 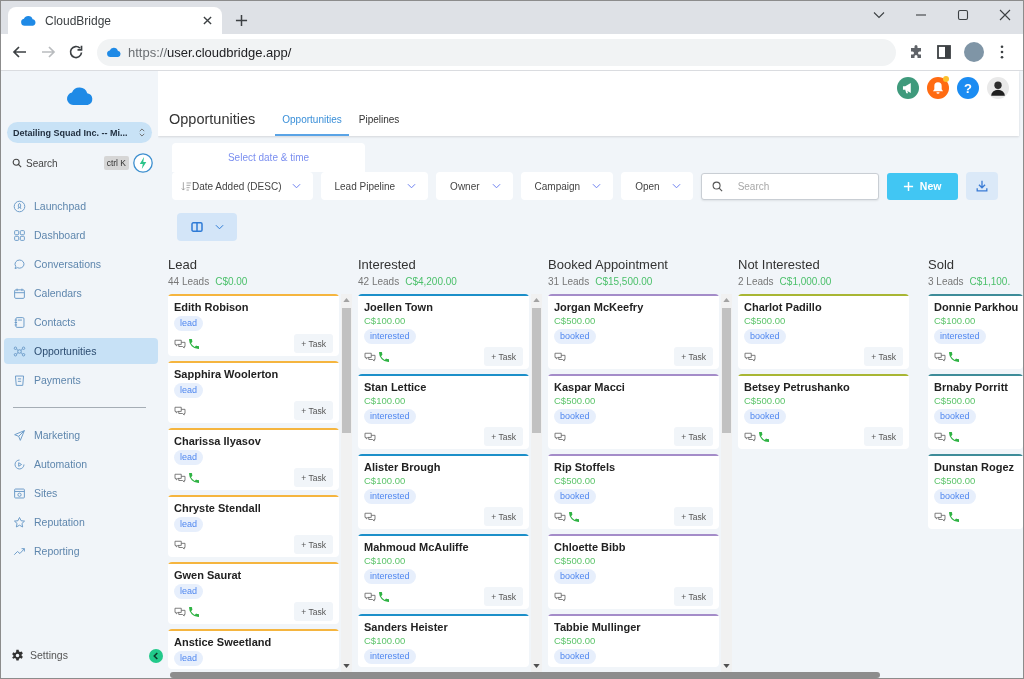 What do you see at coordinates (81, 235) in the screenshot?
I see `sidebar-item: Dashboard` at bounding box center [81, 235].